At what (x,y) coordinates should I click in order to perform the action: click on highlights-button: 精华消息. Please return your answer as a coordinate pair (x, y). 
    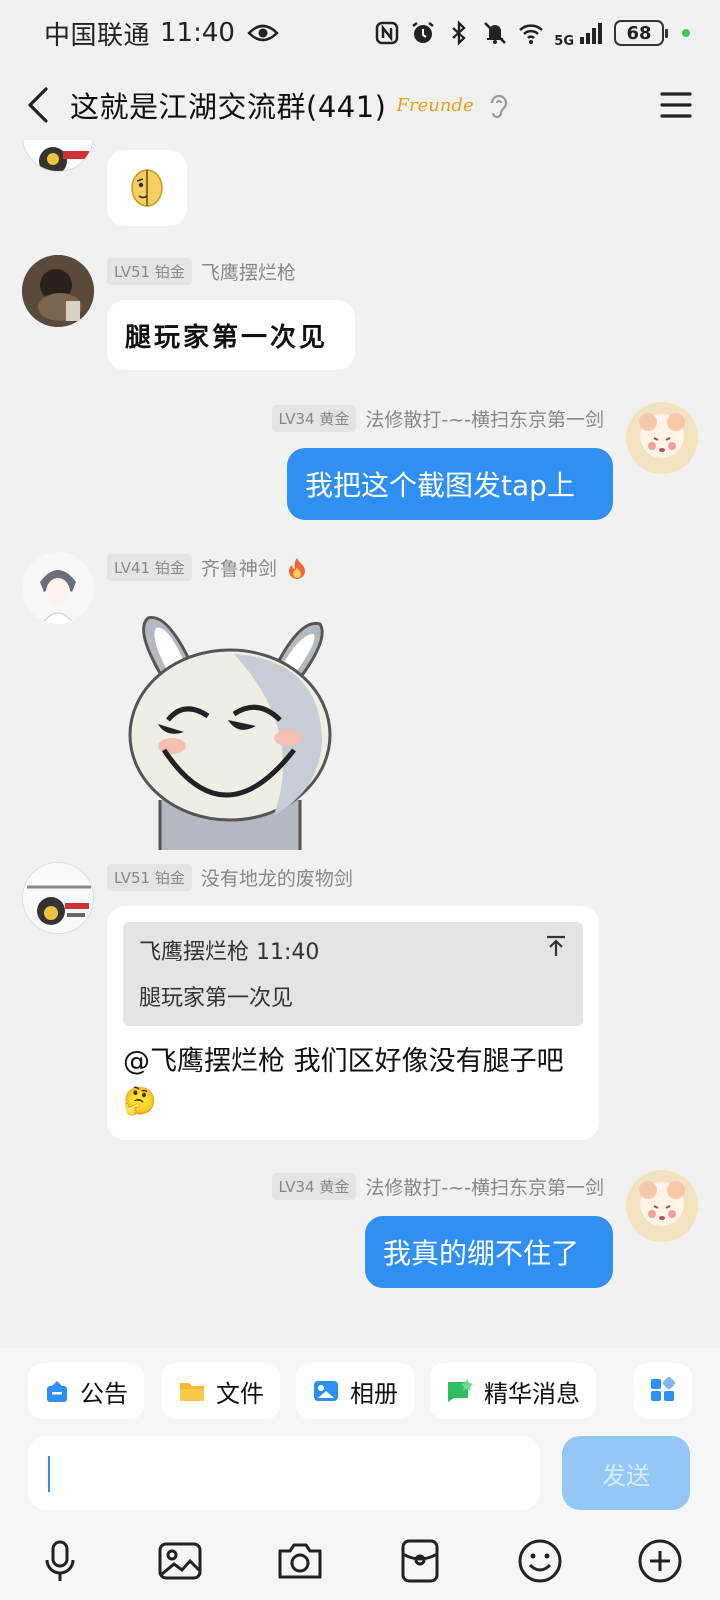
    Looking at the image, I should click on (513, 1391).